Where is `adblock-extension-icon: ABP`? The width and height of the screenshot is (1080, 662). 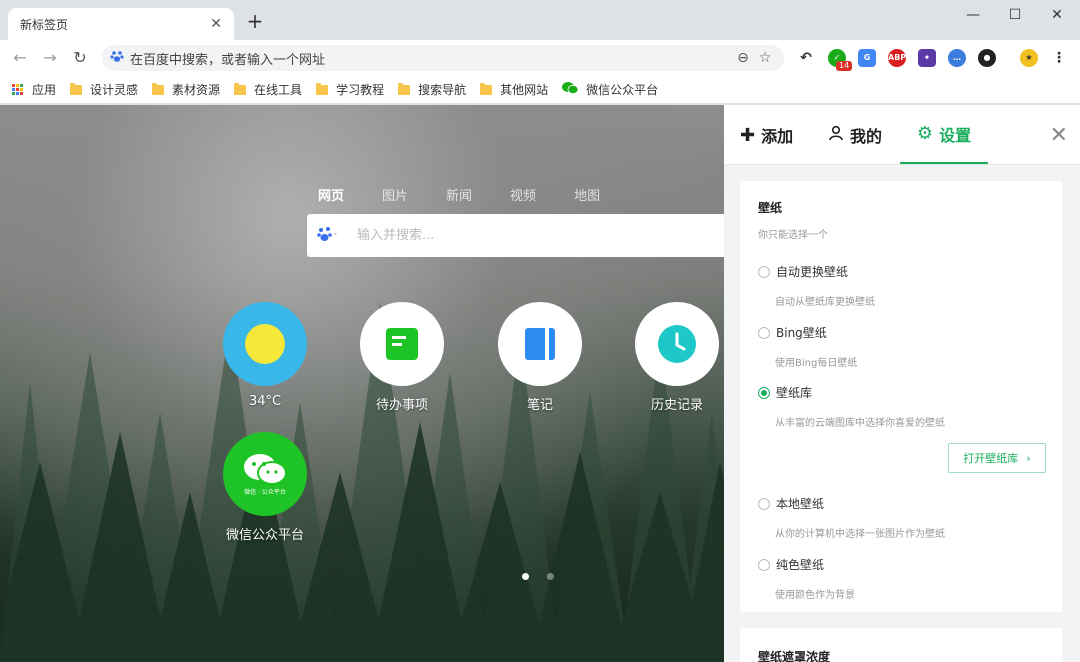 adblock-extension-icon: ABP is located at coordinates (897, 58).